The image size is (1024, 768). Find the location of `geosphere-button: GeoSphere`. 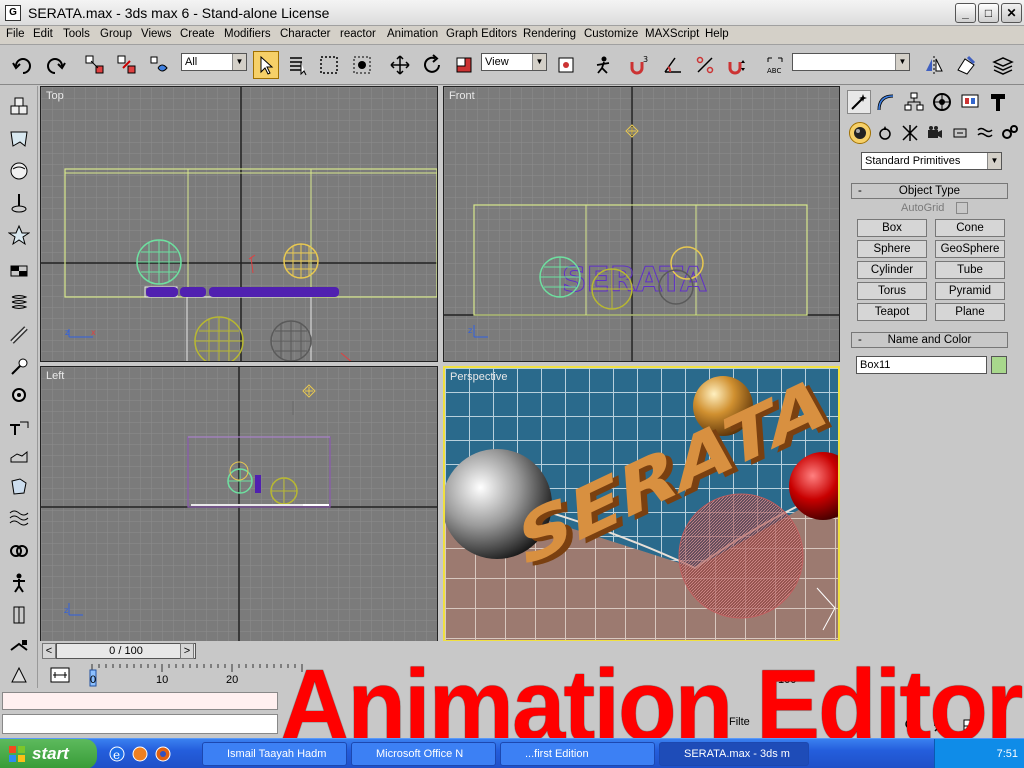

geosphere-button: GeoSphere is located at coordinates (970, 249).